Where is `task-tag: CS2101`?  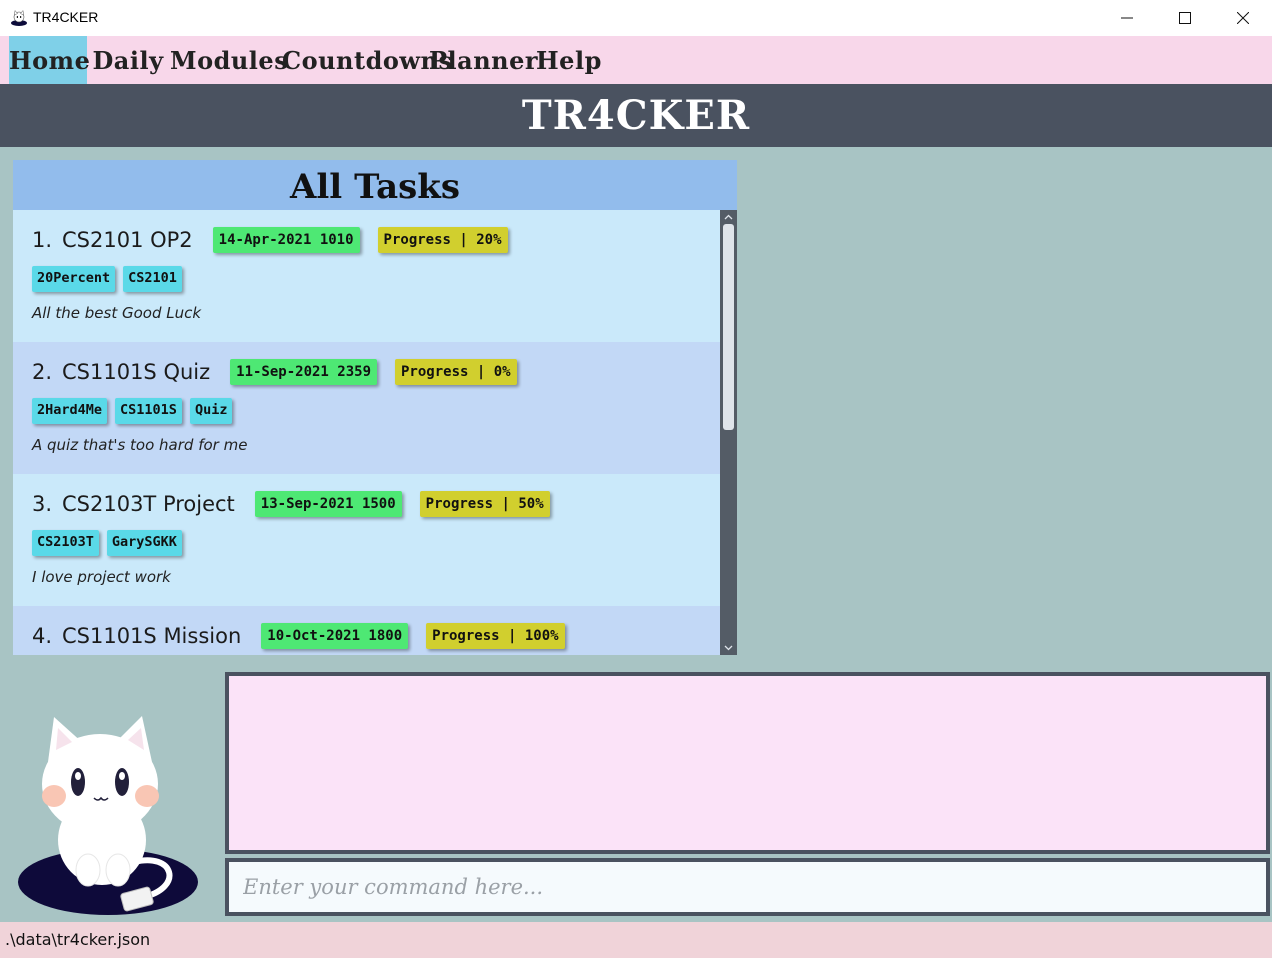
task-tag: CS2101 is located at coordinates (152, 279).